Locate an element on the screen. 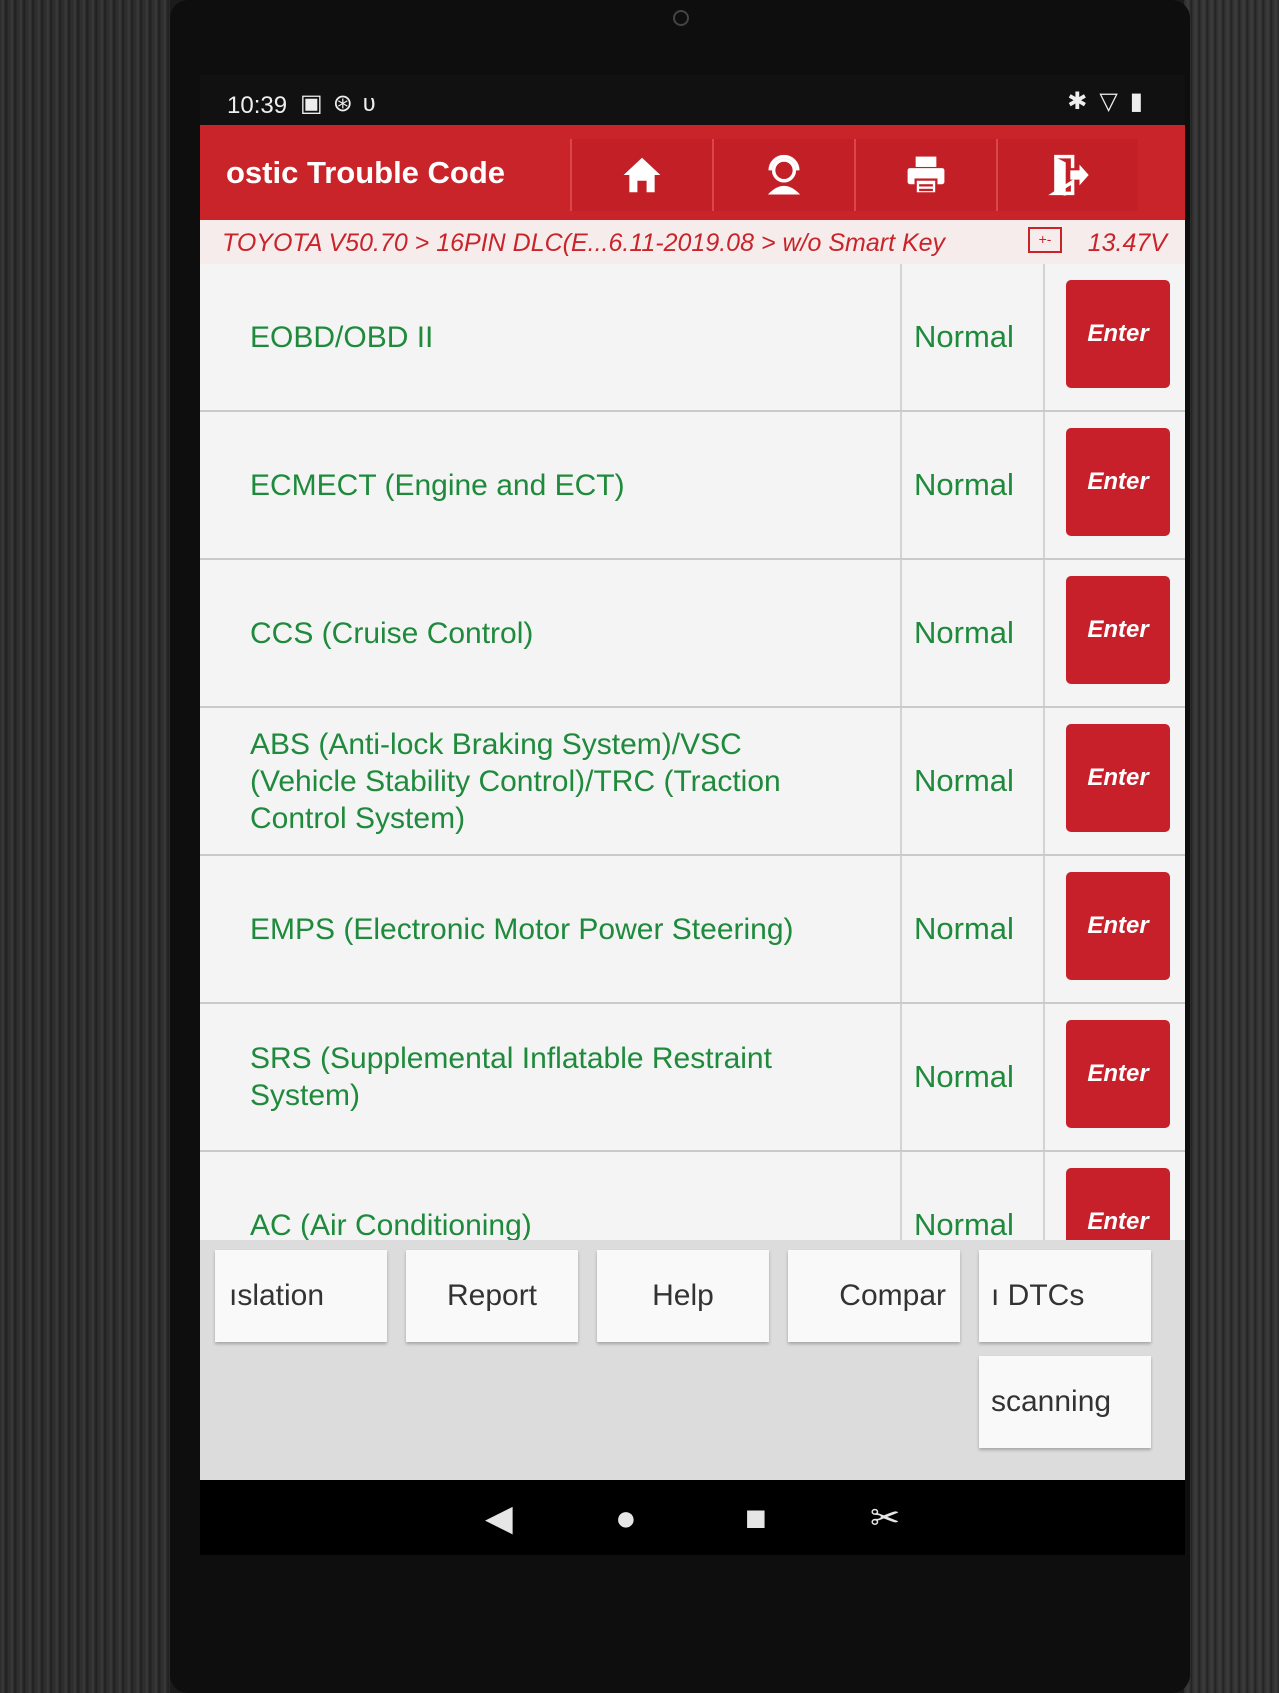 Image resolution: width=1279 pixels, height=1693 pixels. status-left-icons: ▣⊛ʋ is located at coordinates (343, 103).